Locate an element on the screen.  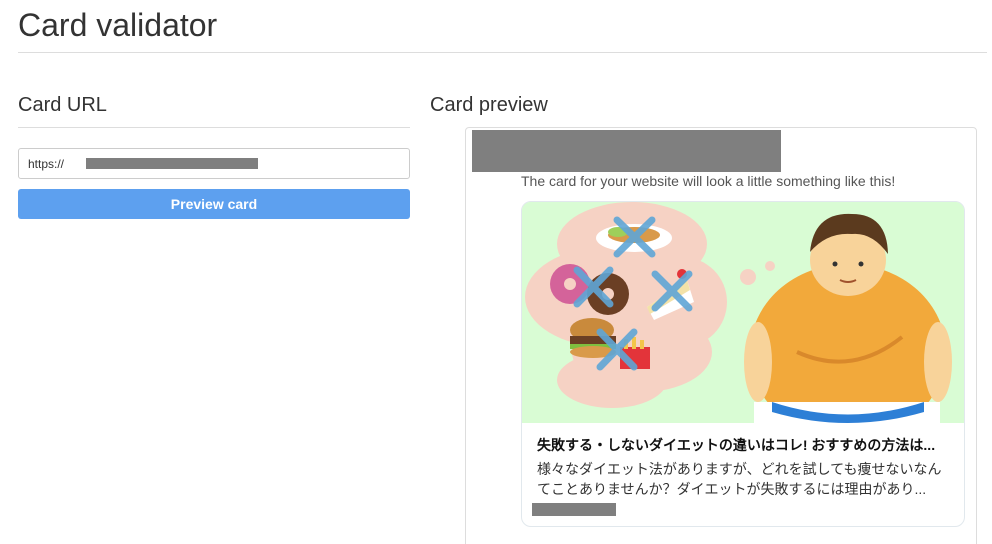
card-url-heading: Card URL is located at coordinates (62, 105).